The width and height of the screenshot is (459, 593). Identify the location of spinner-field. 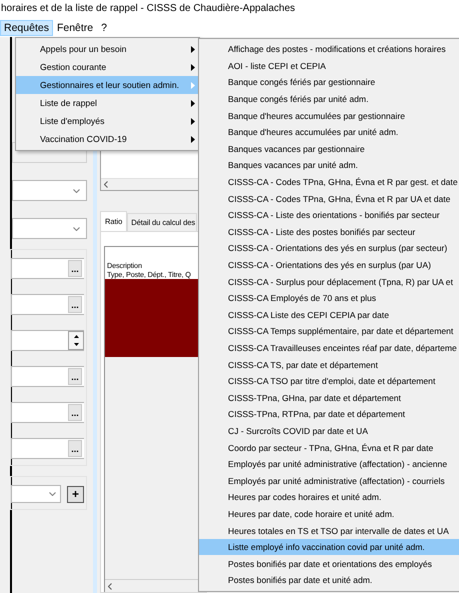
(47, 340).